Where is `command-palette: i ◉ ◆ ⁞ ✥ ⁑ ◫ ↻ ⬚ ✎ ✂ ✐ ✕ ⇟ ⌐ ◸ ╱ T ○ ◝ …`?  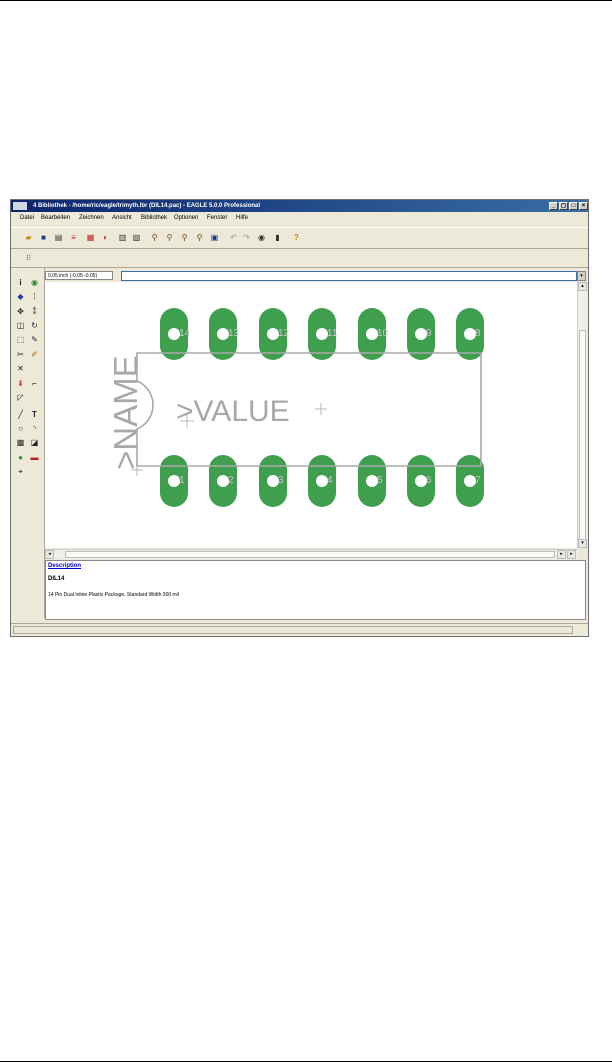
command-palette: i ◉ ◆ ⁞ ✥ ⁑ ◫ ↻ ⬚ ✎ ✂ ✐ ✕ ⇟ ⌐ ◸ ╱ T ○ ◝ … is located at coordinates (28, 443).